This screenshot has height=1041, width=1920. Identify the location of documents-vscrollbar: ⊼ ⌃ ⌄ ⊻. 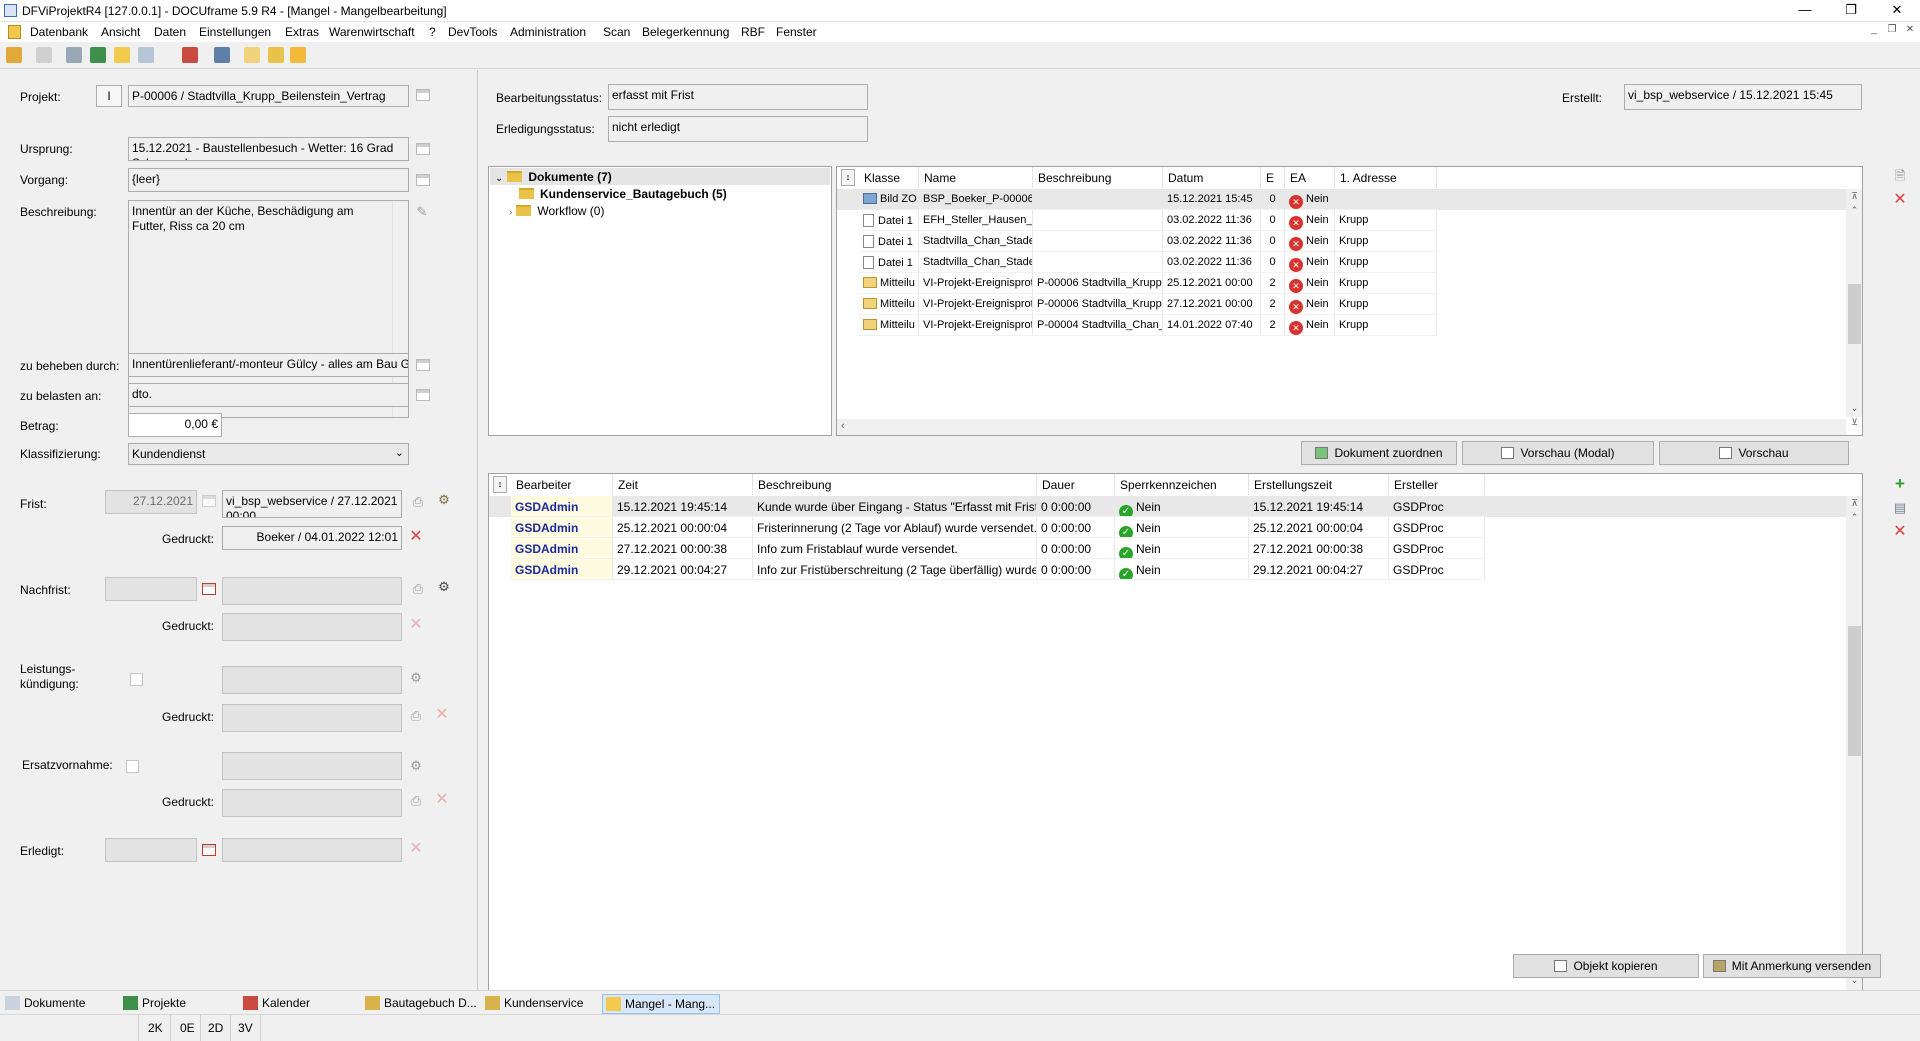
(1854, 308).